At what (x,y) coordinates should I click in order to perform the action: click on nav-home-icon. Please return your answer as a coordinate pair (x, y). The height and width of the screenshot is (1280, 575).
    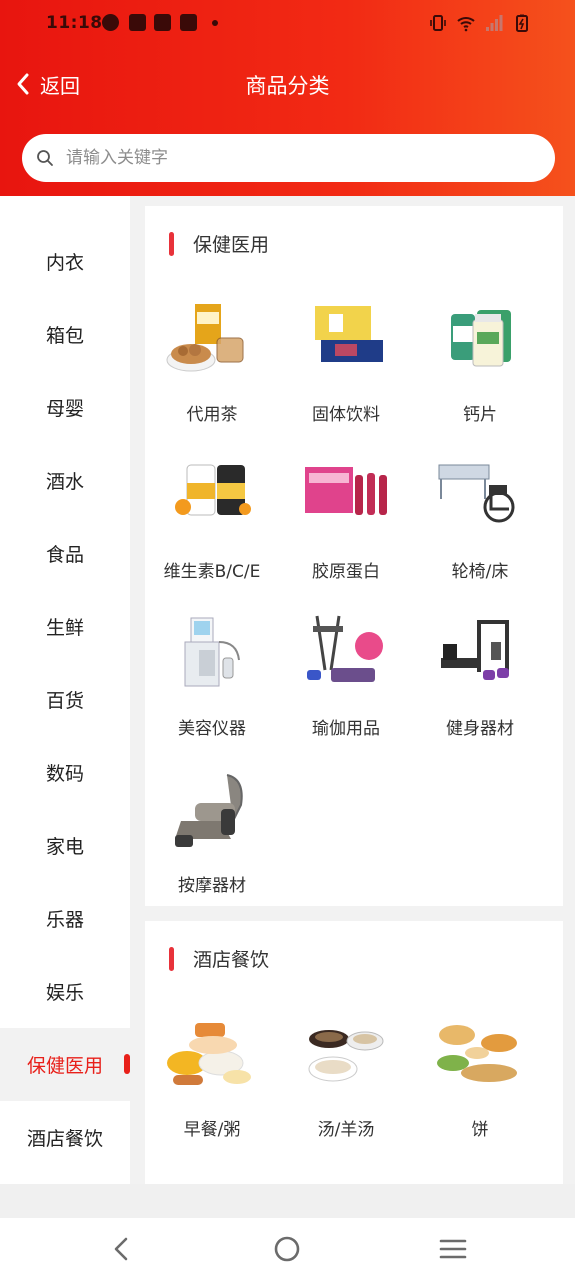
    Looking at the image, I should click on (287, 1249).